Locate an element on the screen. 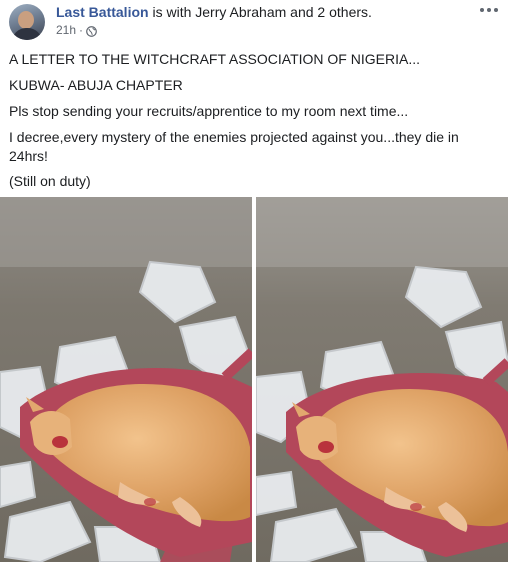 This screenshot has height=562, width=508. post-meta: 21h · is located at coordinates (76, 30).